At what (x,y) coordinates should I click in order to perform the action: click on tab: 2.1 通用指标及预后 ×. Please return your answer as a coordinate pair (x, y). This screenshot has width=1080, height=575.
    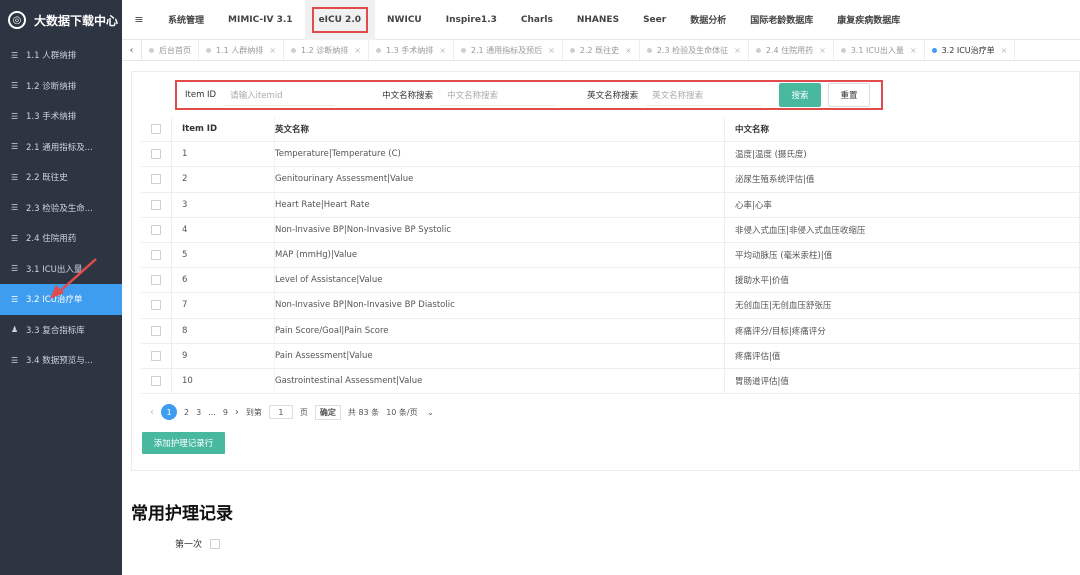
    Looking at the image, I should click on (508, 50).